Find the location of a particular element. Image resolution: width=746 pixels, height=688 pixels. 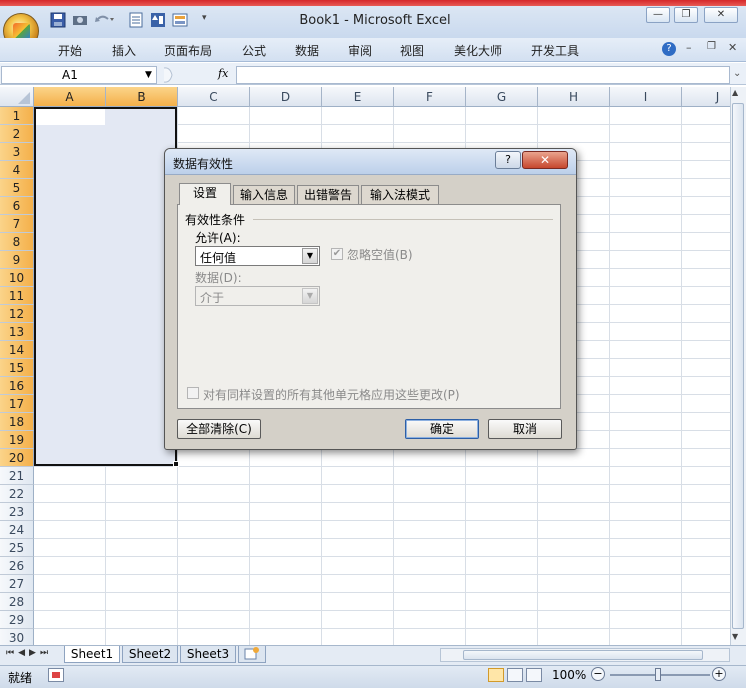

tab-ime-mode: 输入法模式 is located at coordinates (400, 194).